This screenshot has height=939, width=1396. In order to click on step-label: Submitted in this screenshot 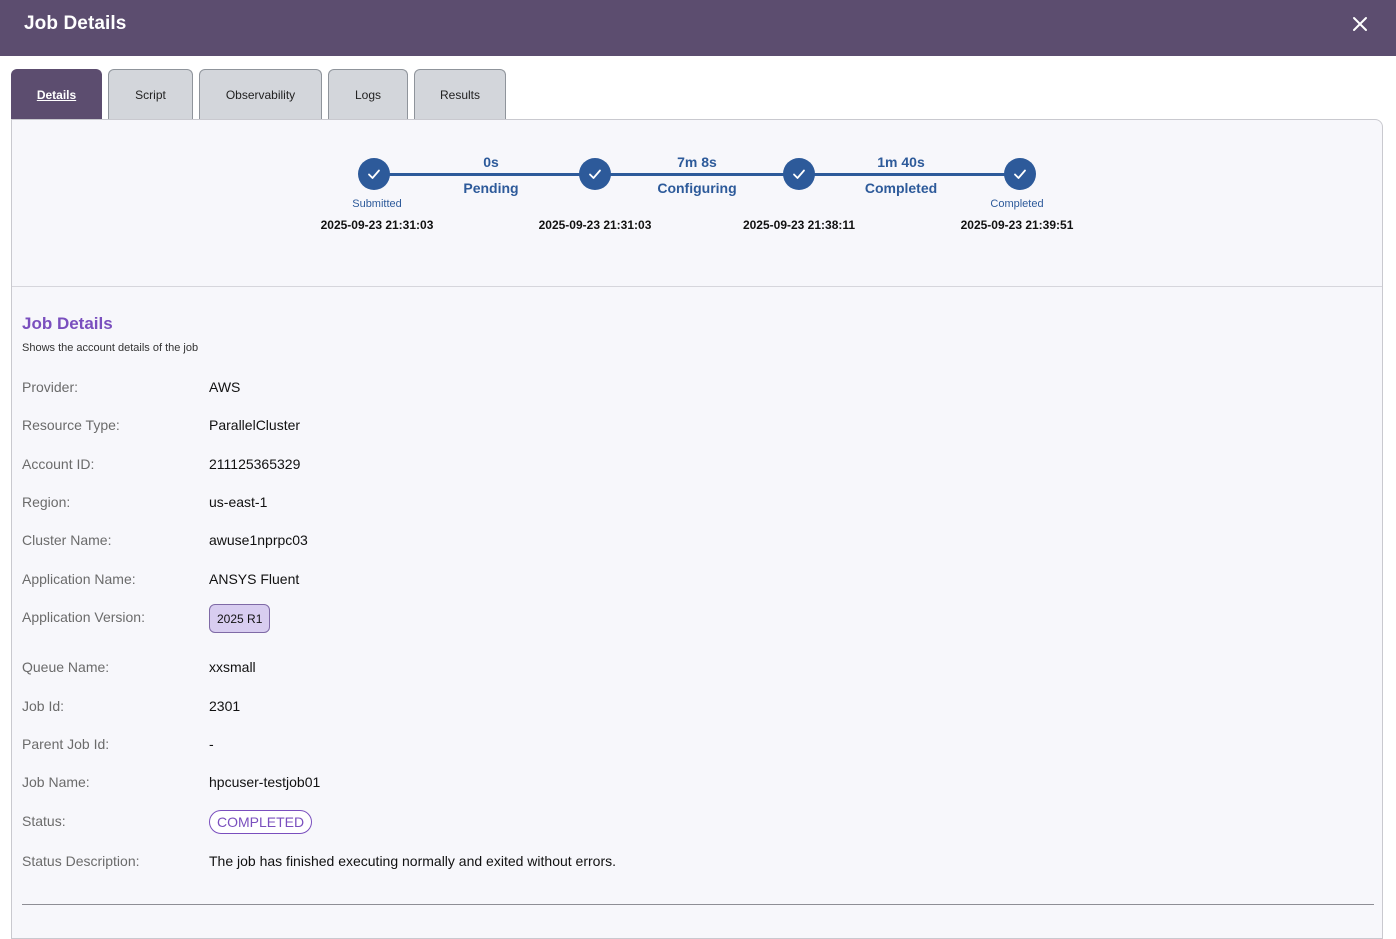, I will do `click(377, 204)`.